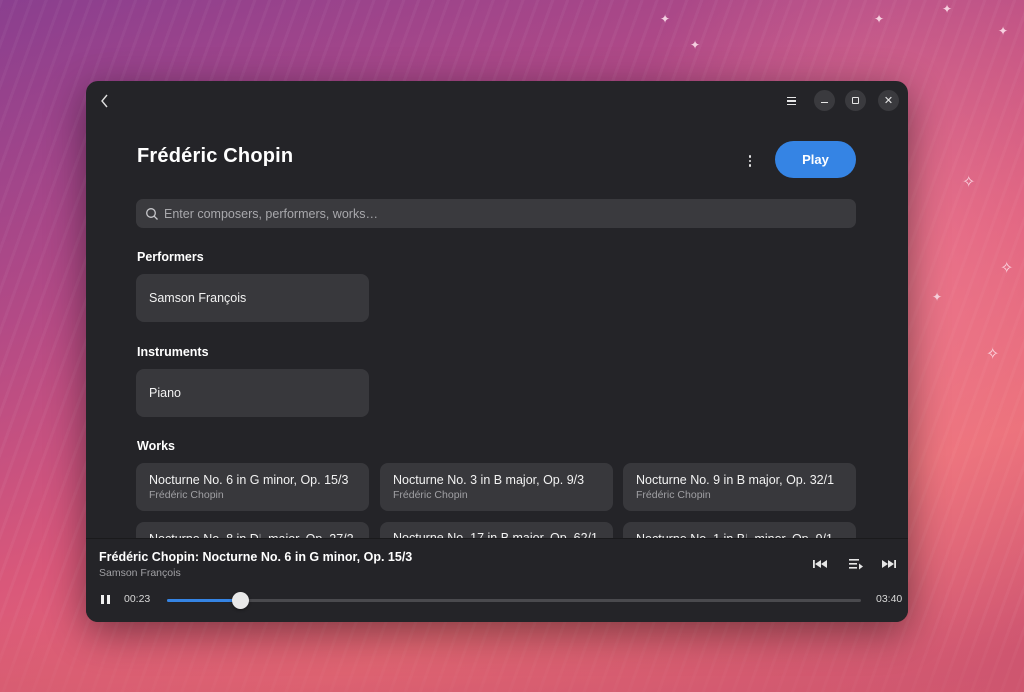  I want to click on instrument-card: Piano, so click(252, 393).